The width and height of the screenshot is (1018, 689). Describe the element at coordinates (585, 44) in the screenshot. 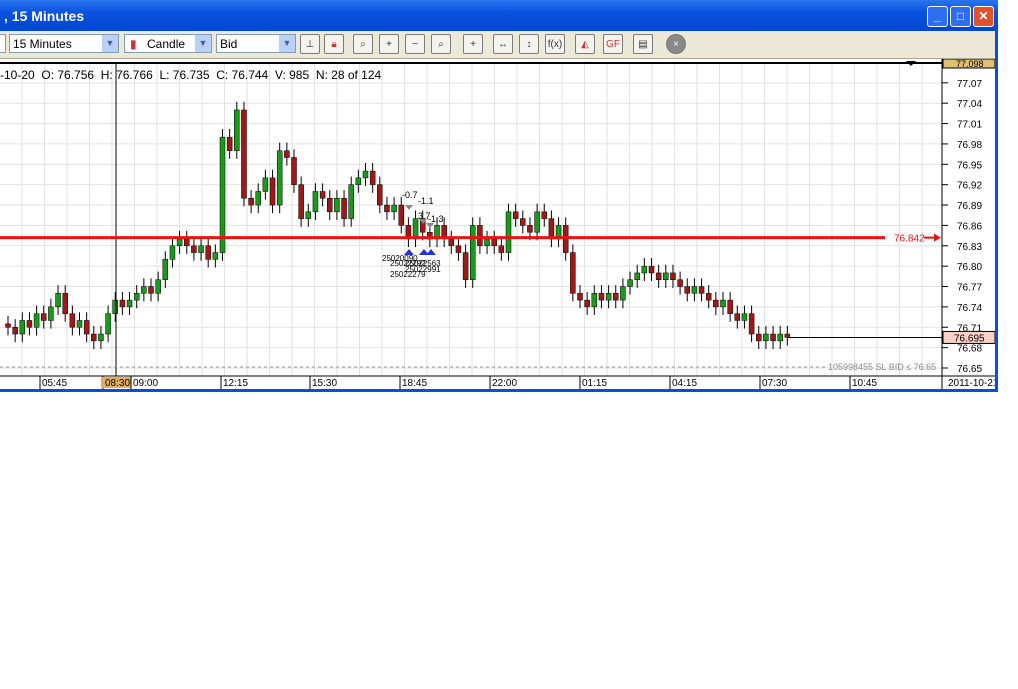

I see `shapes-icon: ◭` at that location.